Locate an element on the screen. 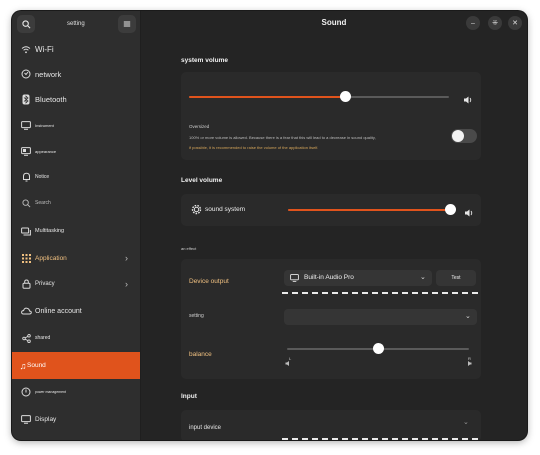 This screenshot has width=540, height=455. sidebar-item-label: Instrument is located at coordinates (44, 125).